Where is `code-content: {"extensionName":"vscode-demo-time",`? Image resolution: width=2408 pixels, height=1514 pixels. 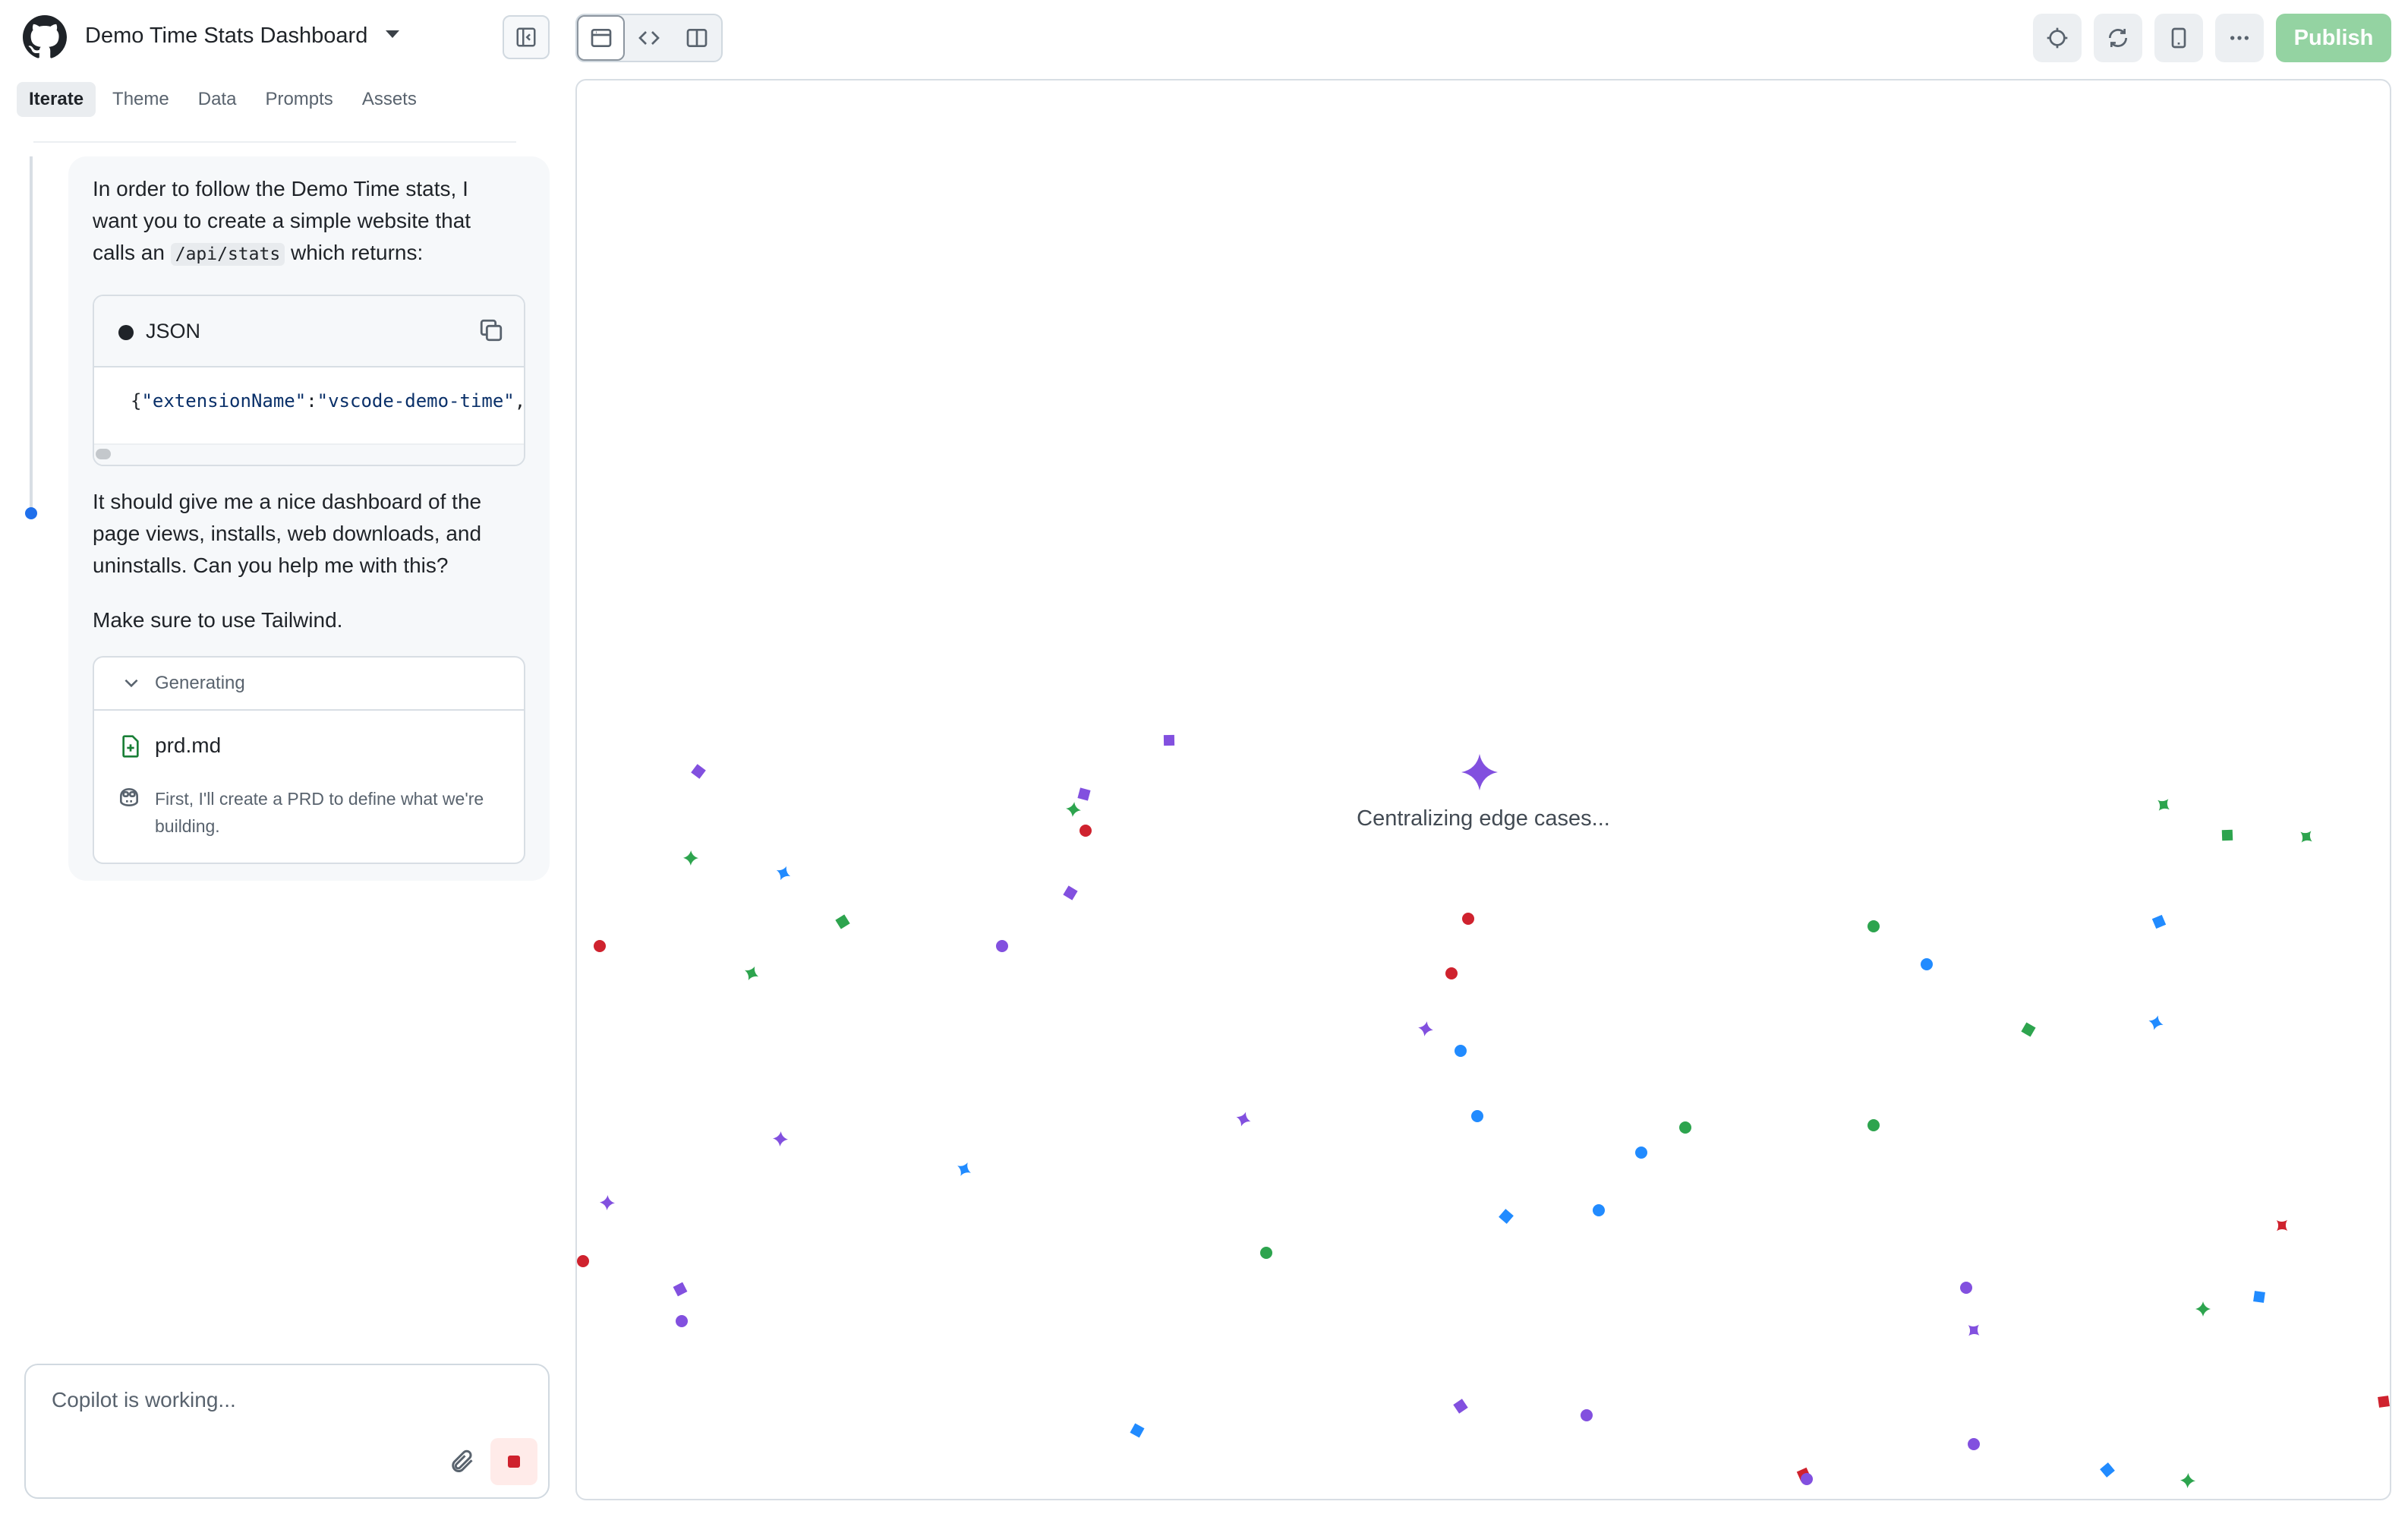
code-content: {"extensionName":"vscode-demo-time", is located at coordinates (327, 401).